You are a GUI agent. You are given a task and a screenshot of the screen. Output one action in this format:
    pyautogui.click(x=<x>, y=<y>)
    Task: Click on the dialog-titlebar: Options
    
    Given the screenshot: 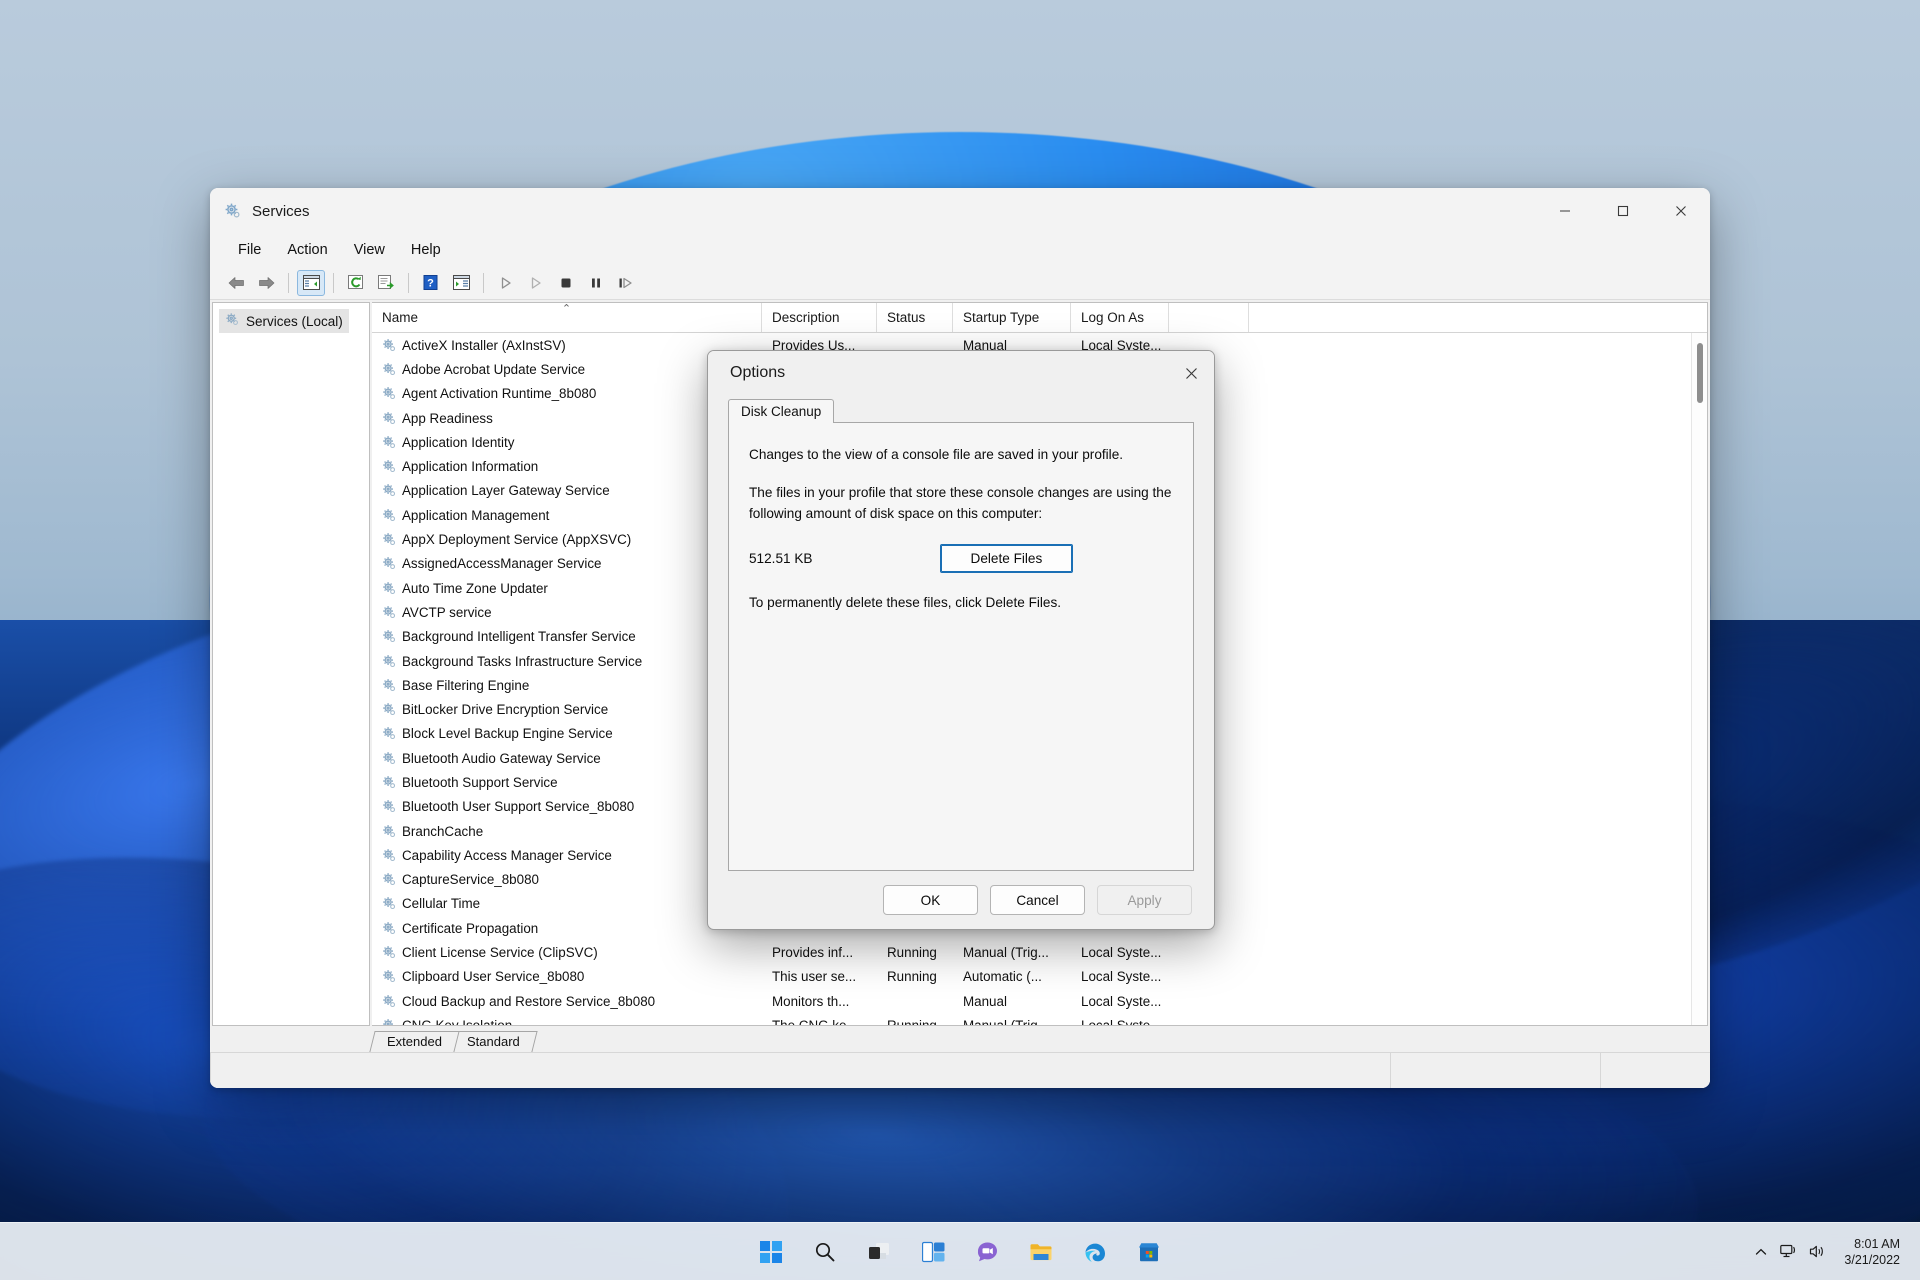 What is the action you would take?
    pyautogui.click(x=961, y=373)
    